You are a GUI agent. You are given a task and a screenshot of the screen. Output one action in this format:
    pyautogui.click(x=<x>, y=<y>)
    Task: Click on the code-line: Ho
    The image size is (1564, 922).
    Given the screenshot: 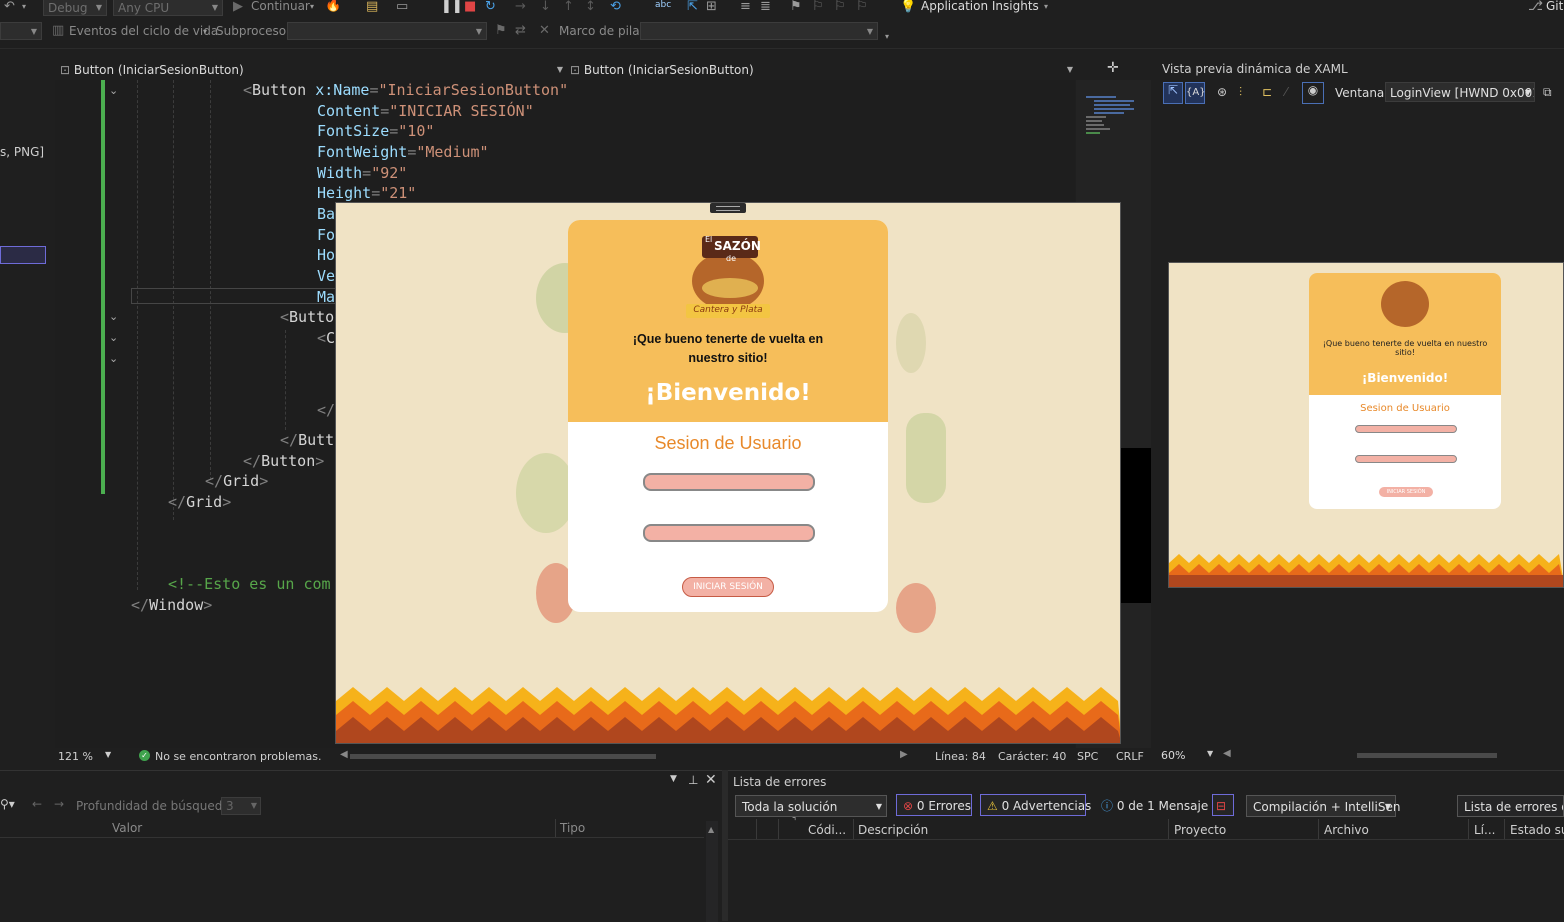 What is the action you would take?
    pyautogui.click(x=326, y=255)
    